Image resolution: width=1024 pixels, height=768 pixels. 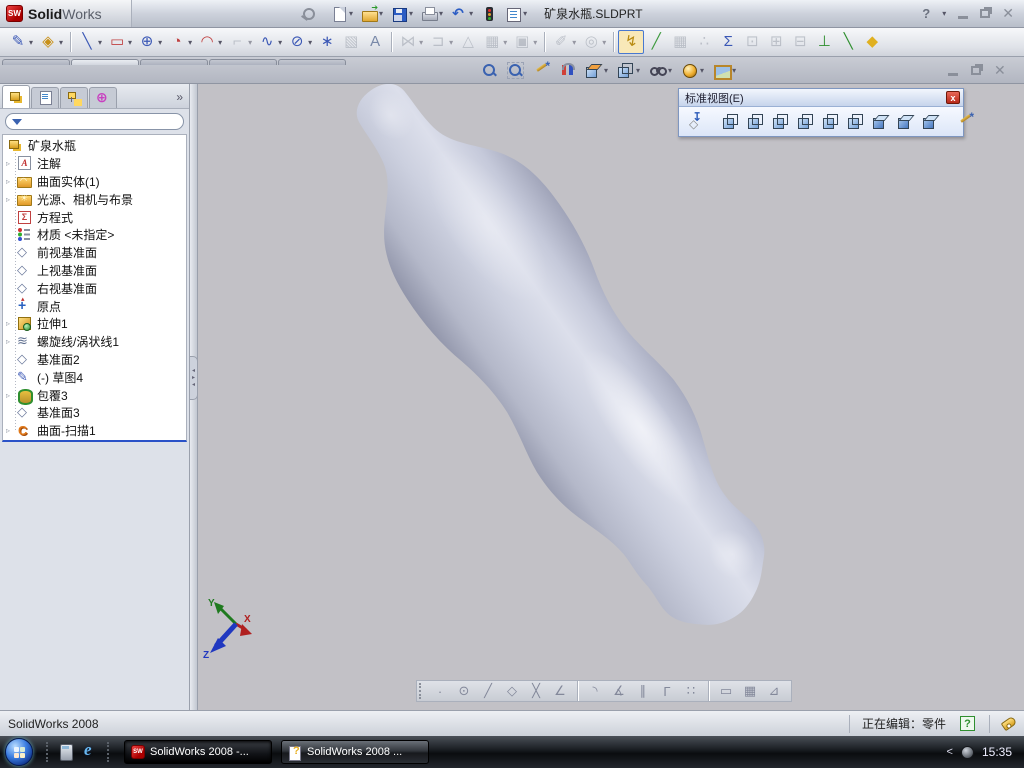 I want to click on new-button: ▾, so click(x=342, y=14).